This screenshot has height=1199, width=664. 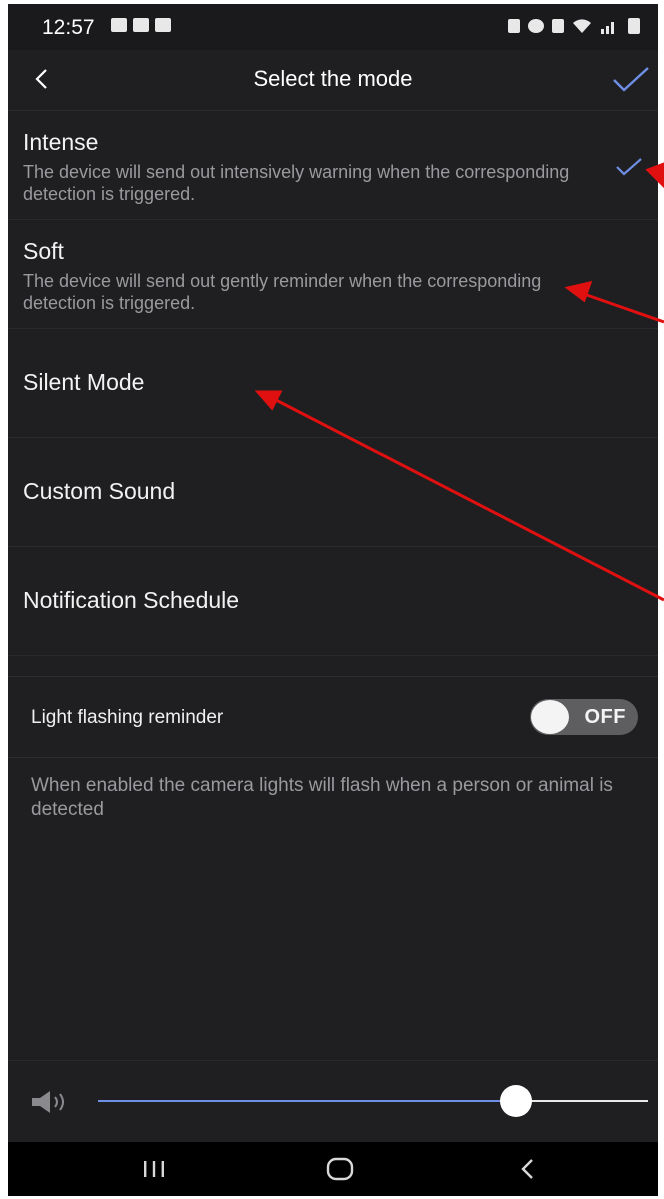 I want to click on toggle-state-label: OFF, so click(x=605, y=717).